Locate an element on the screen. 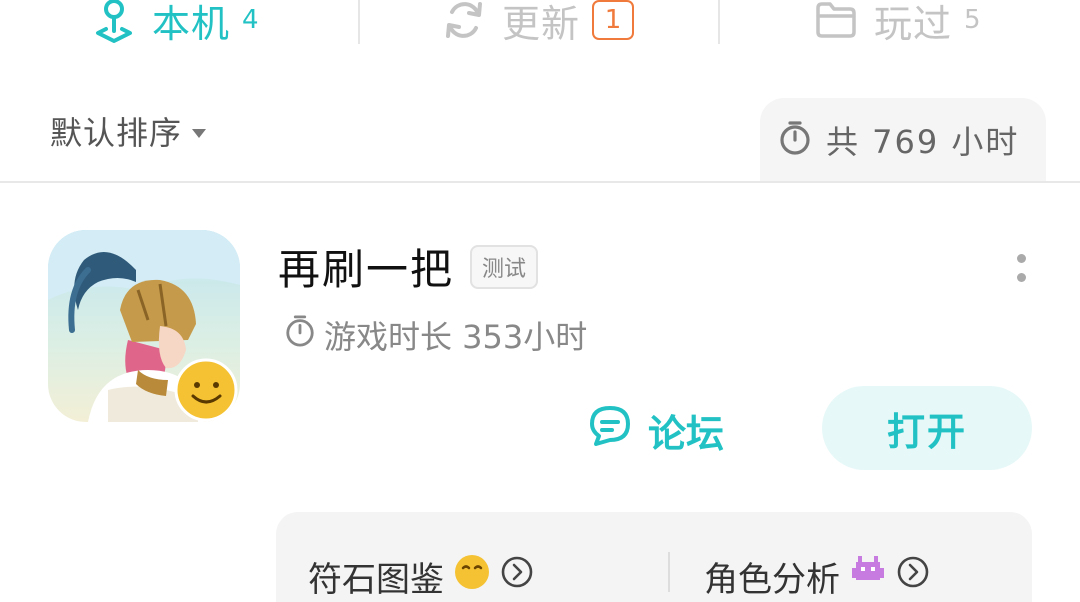  update-count-badge: 1 is located at coordinates (613, 20).